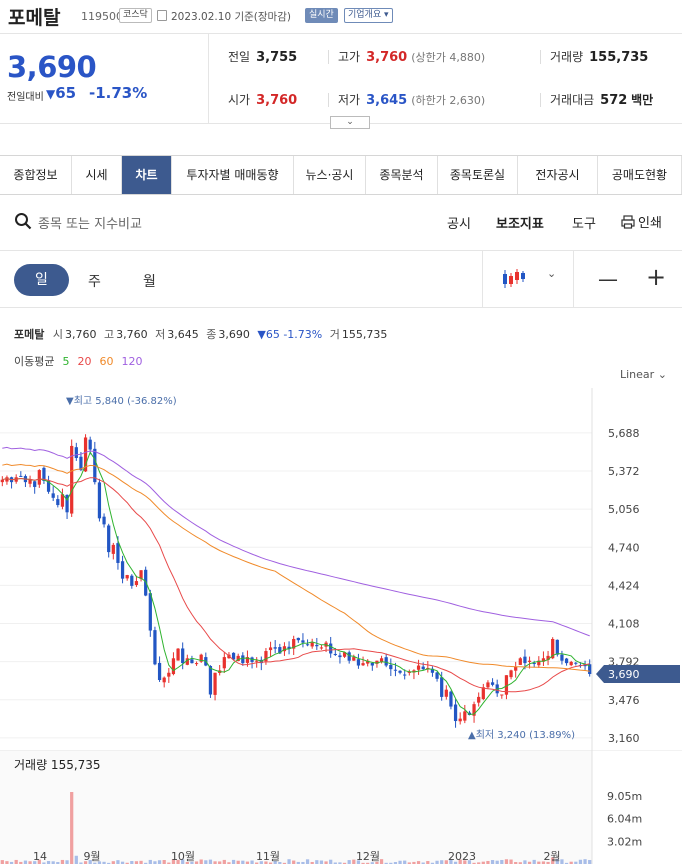 The height and width of the screenshot is (864, 682). Describe the element at coordinates (349, 100) in the screenshot. I see `stat-label: 저가` at that location.